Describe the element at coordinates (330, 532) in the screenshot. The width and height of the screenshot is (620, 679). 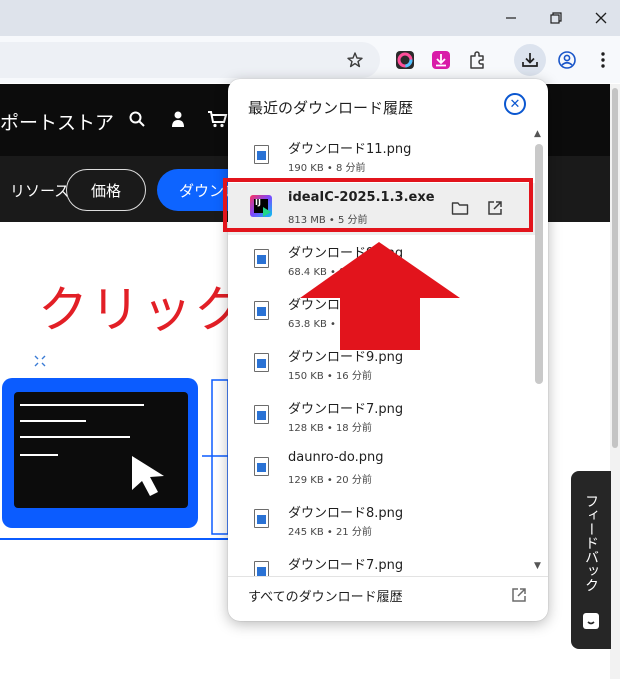
I see `download-file-meta: 245 KB • 21 分前` at that location.